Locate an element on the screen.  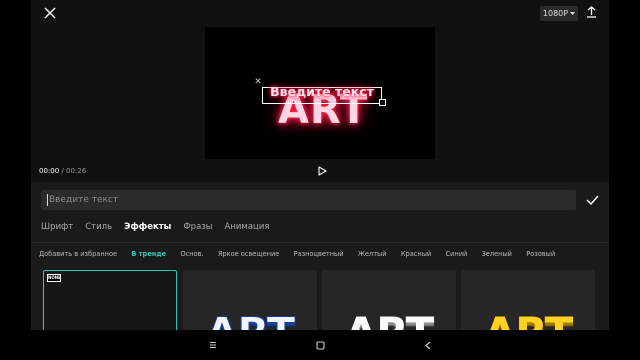
category-blue: Синий is located at coordinates (457, 255).